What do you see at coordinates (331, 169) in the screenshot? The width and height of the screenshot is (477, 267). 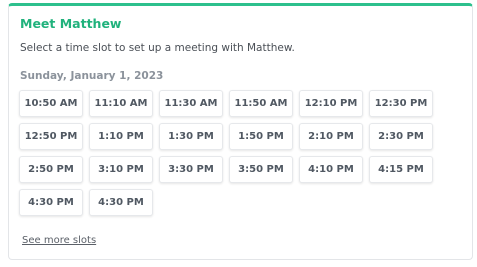 I see `time-slot-button: 4:10 PM` at bounding box center [331, 169].